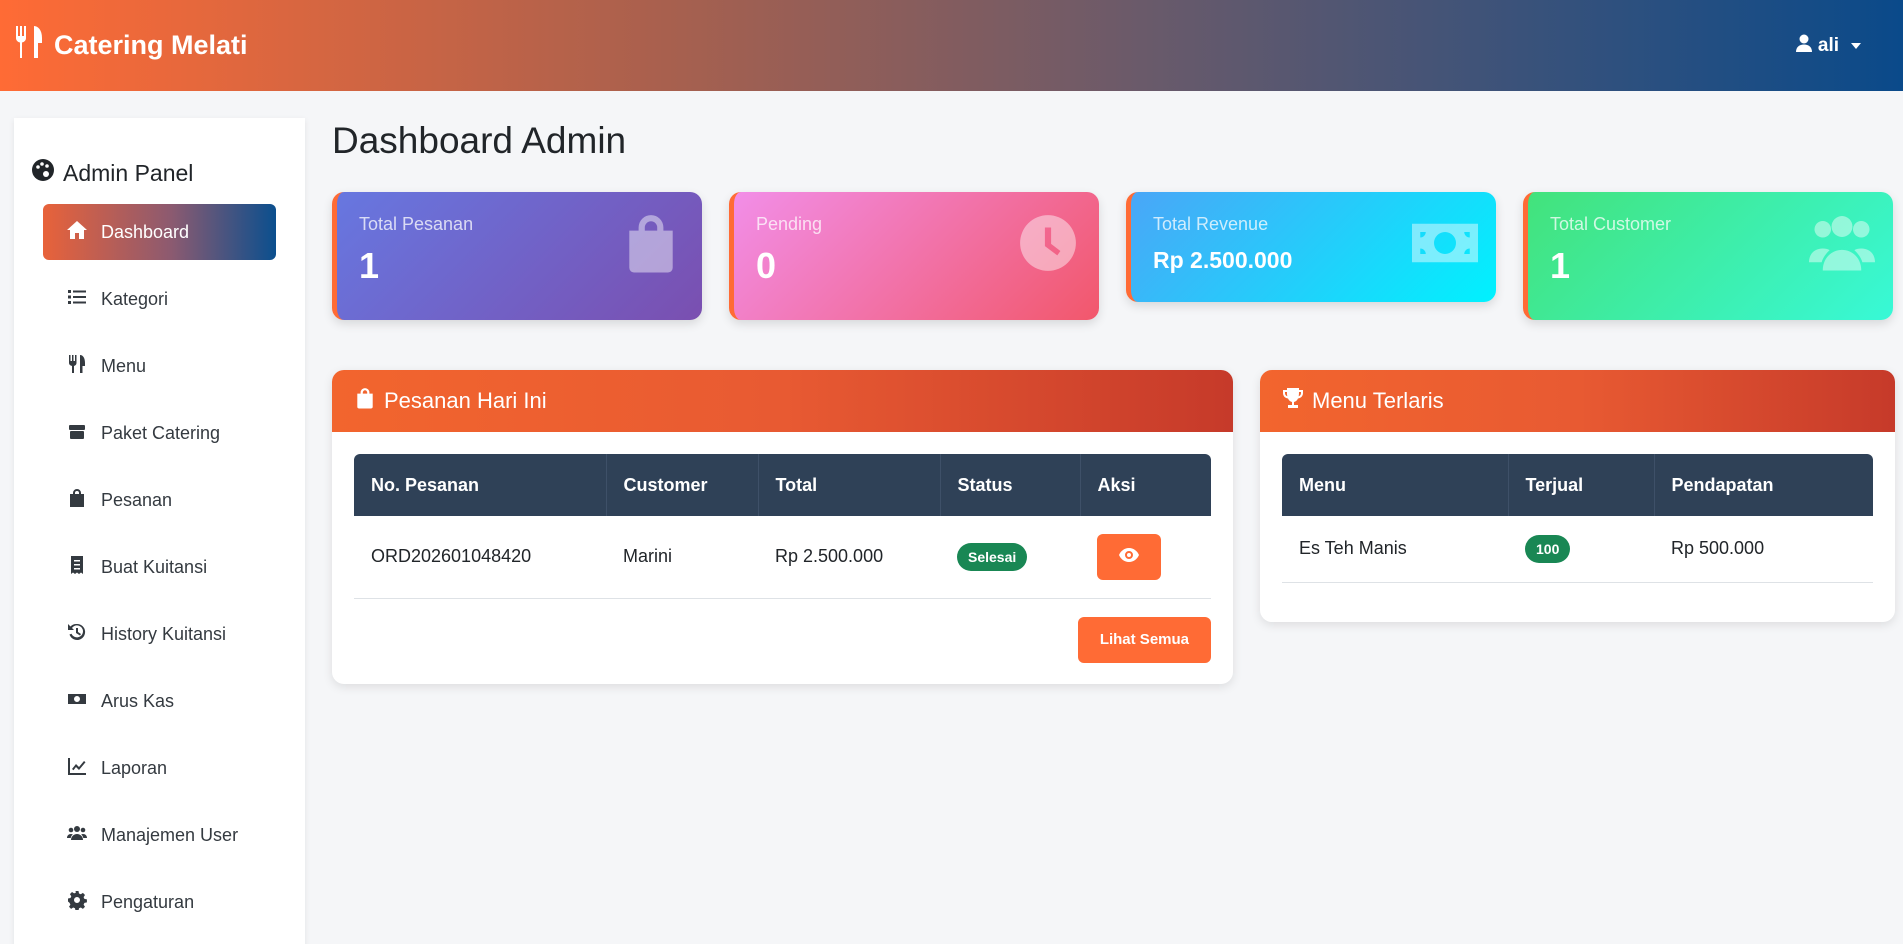  I want to click on panel-header: Menu Terlaris, so click(1577, 401).